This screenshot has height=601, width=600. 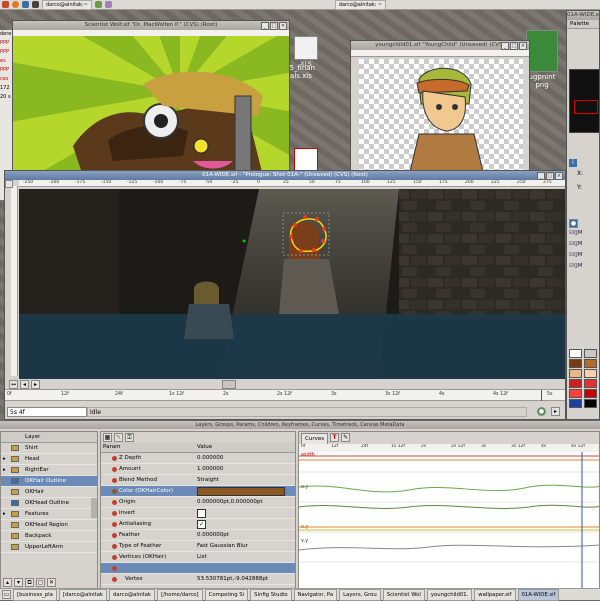 I want to click on layer-row: OKHead Outline, so click(x=49, y=503).